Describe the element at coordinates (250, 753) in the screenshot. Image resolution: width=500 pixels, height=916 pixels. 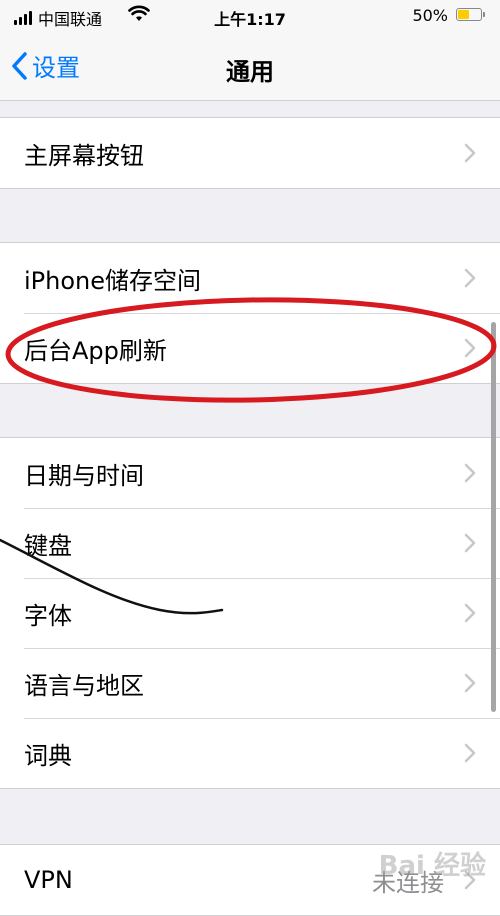
I see `row-dictionary: 词典` at that location.